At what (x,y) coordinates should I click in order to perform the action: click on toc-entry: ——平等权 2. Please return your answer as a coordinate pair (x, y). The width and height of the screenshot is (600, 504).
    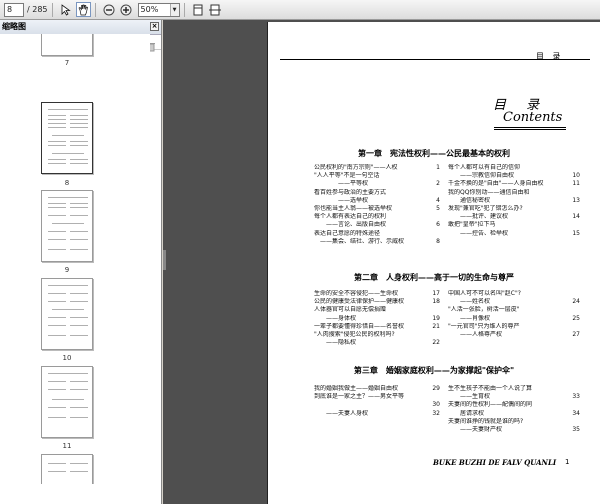
    Looking at the image, I should click on (377, 184).